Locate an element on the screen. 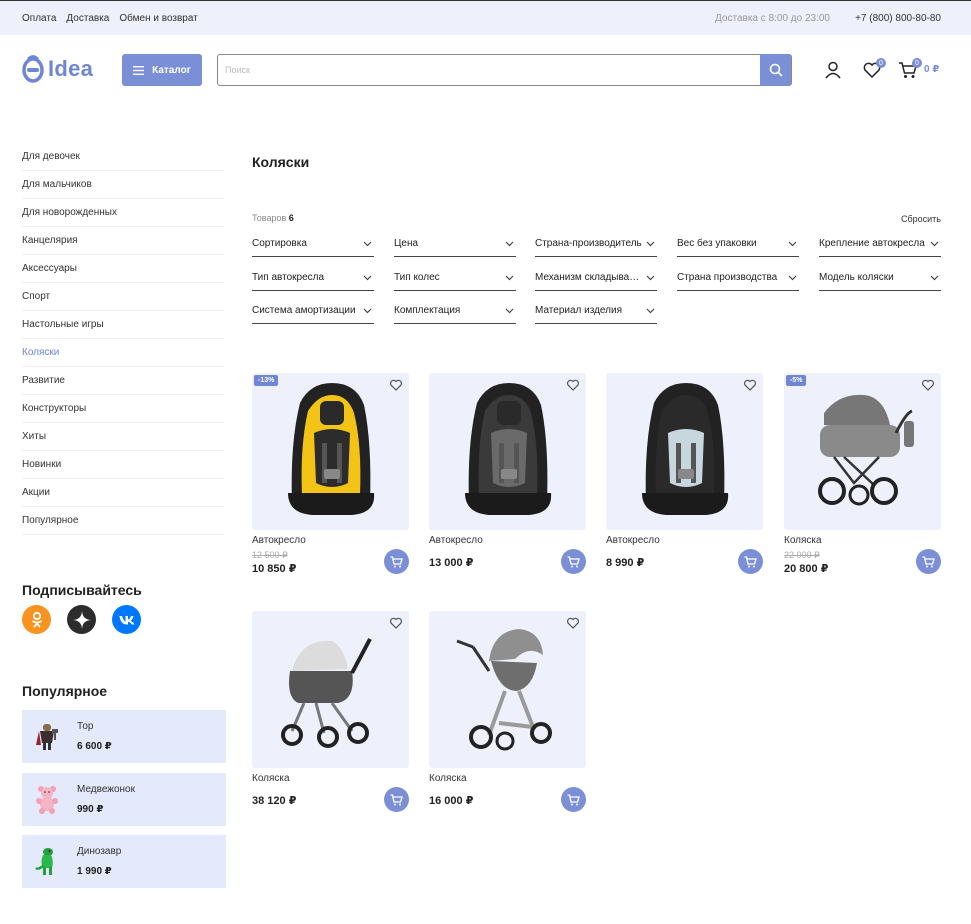 The image size is (971, 924). sidebar-item: Акции is located at coordinates (123, 493).